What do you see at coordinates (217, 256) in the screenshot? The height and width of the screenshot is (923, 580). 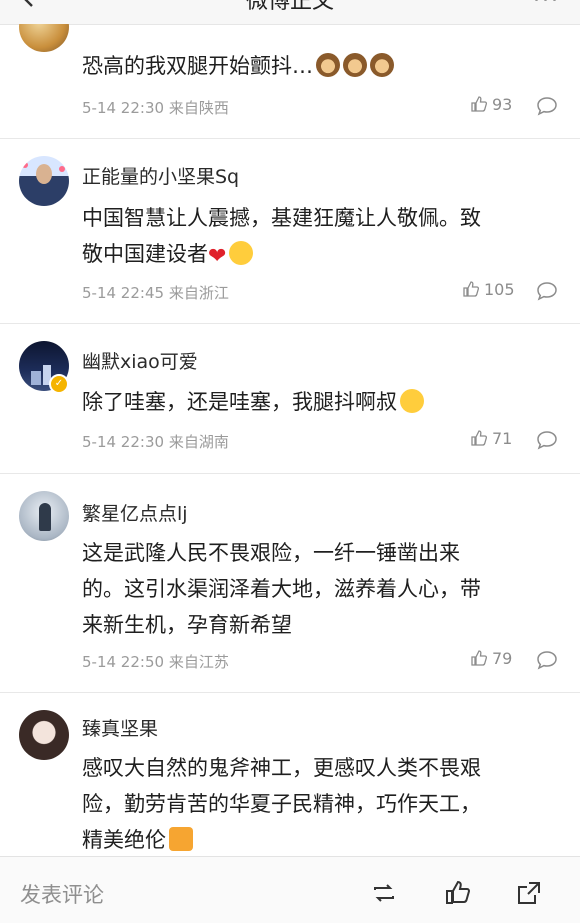 I see `red-heart-icon: ❤` at bounding box center [217, 256].